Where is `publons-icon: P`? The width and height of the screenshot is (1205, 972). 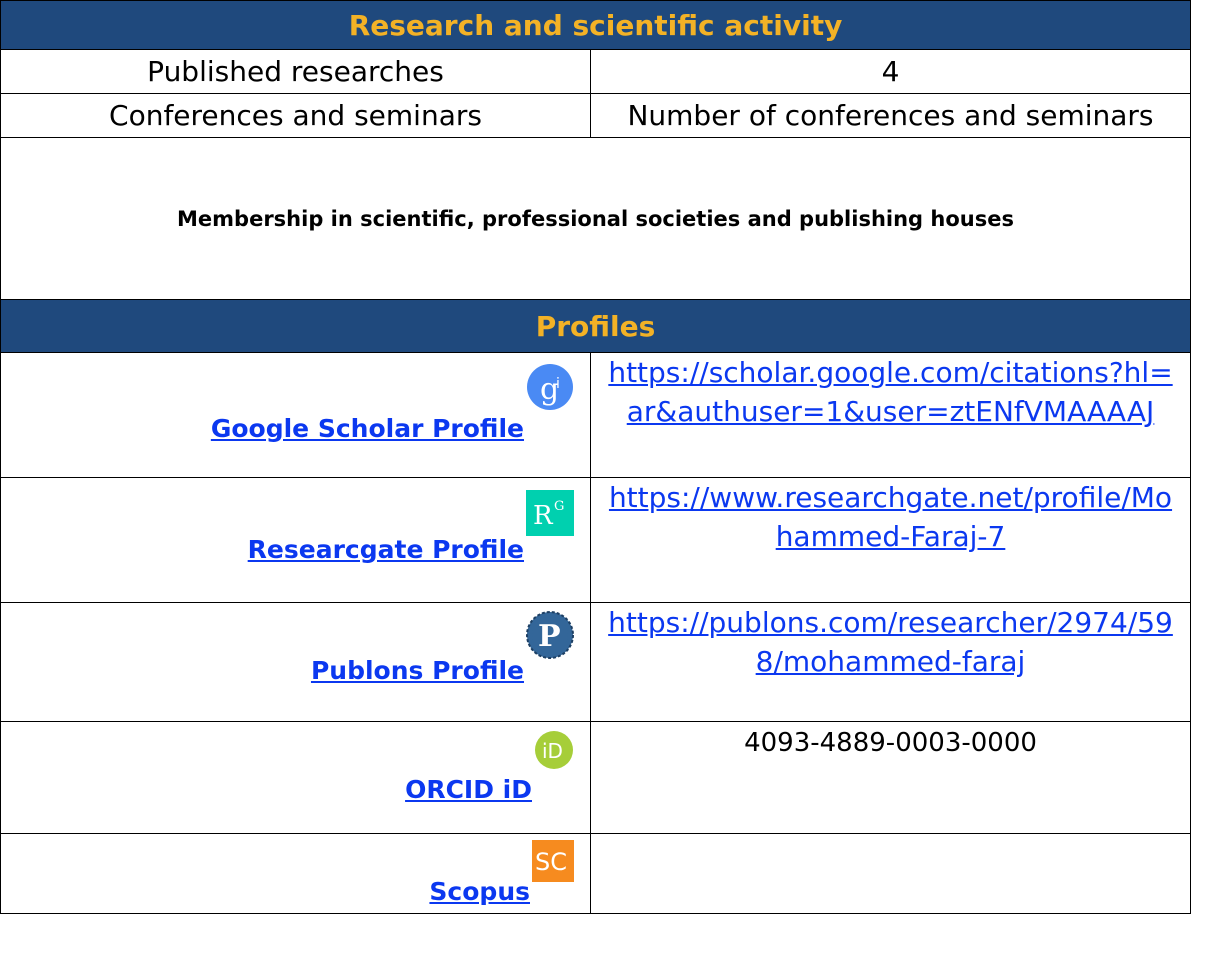
publons-icon: P is located at coordinates (550, 637).